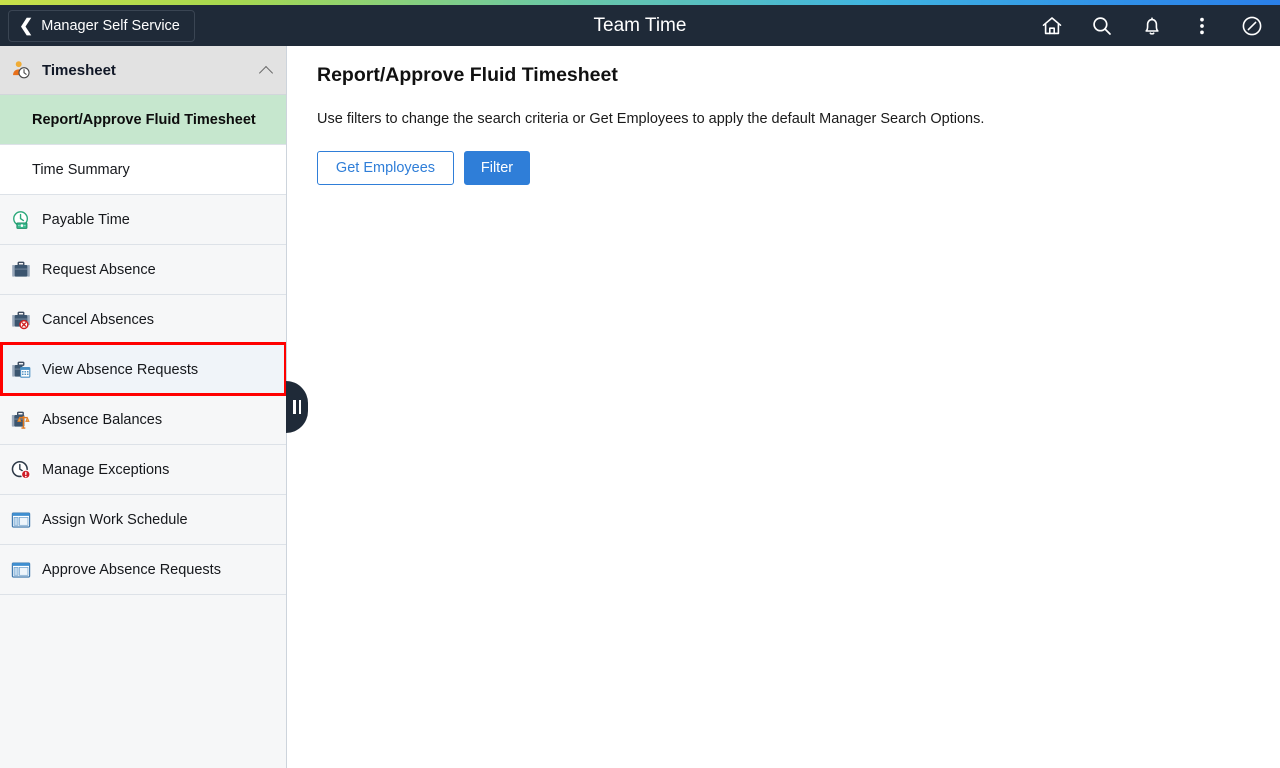 This screenshot has height=768, width=1280. What do you see at coordinates (131, 569) in the screenshot?
I see `sidebar-item-label: Approve Absence Requests` at bounding box center [131, 569].